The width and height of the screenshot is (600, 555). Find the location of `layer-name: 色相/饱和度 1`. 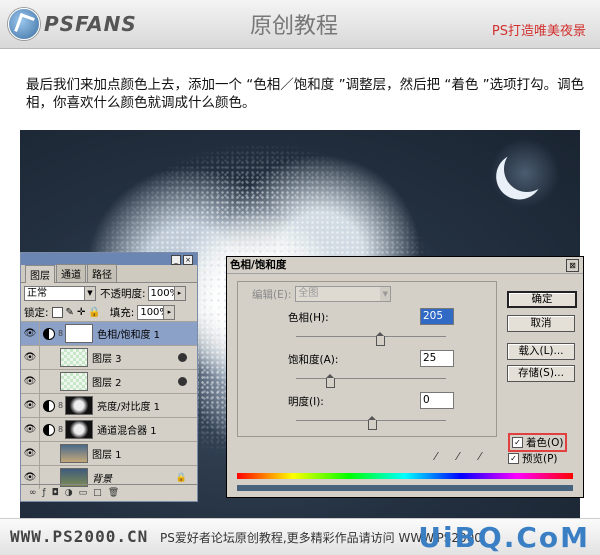

layer-name: 色相/饱和度 1 is located at coordinates (129, 335).